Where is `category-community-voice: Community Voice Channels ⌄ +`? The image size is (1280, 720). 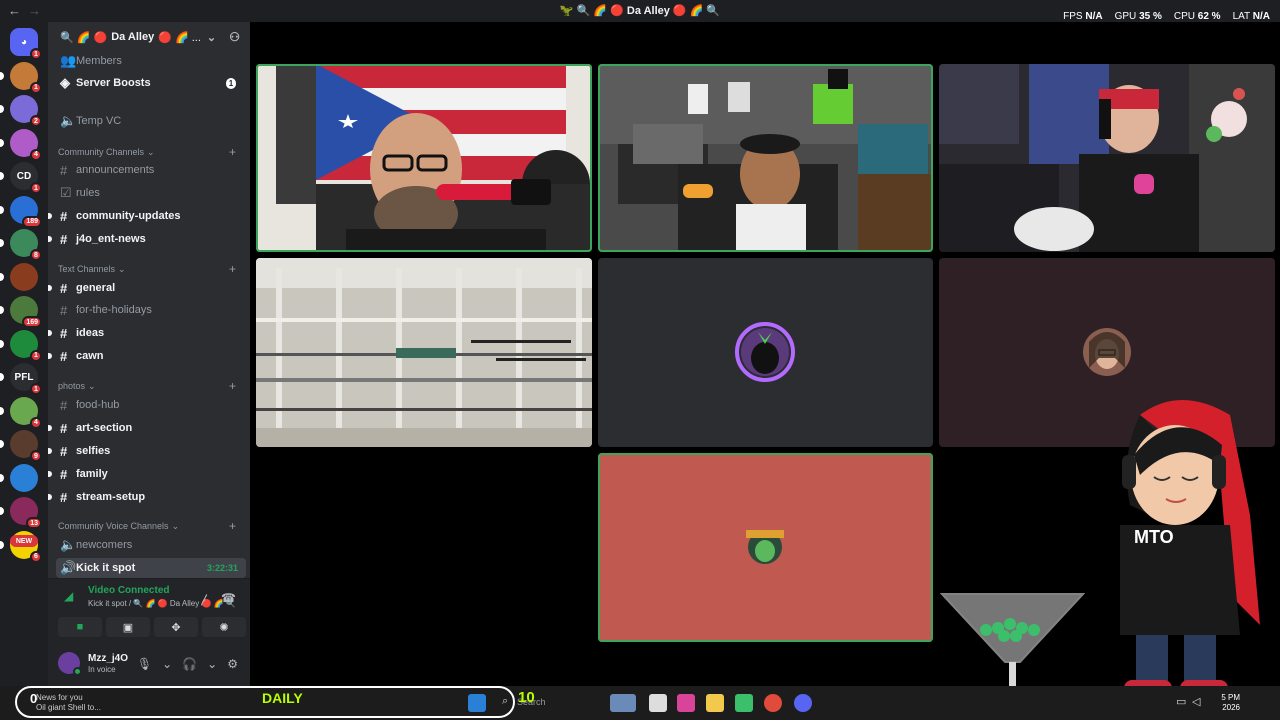 category-community-voice: Community Voice Channels ⌄ + is located at coordinates (149, 526).